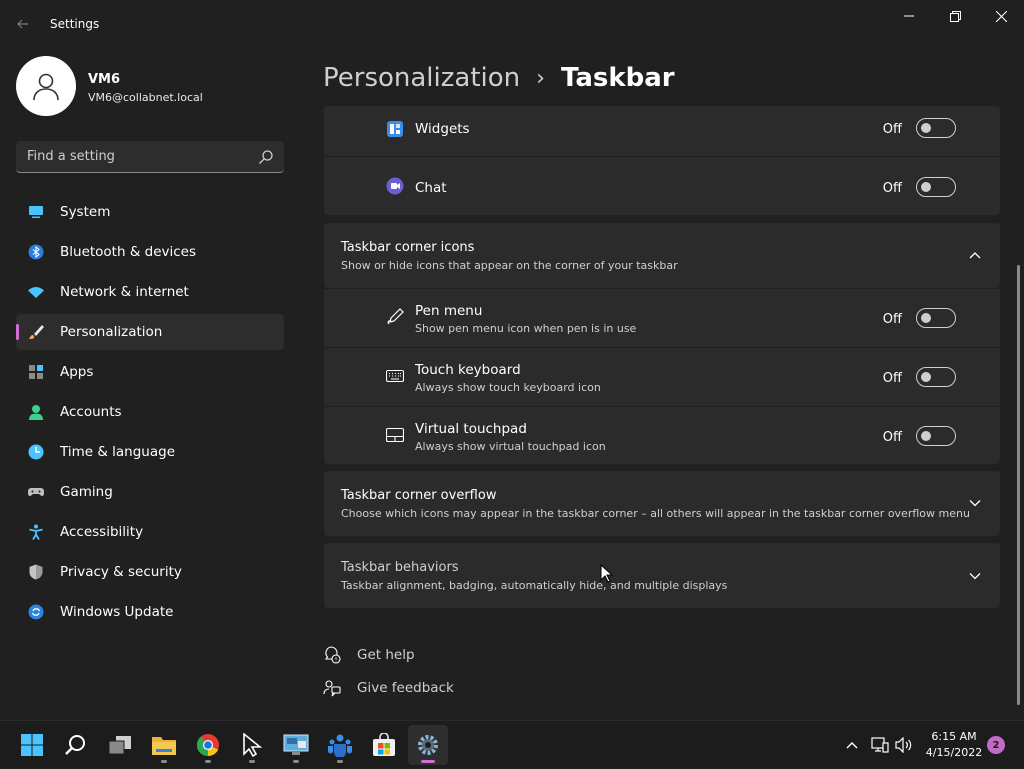 The height and width of the screenshot is (769, 1024). What do you see at coordinates (77, 372) in the screenshot?
I see `sidebar-item-label: Apps` at bounding box center [77, 372].